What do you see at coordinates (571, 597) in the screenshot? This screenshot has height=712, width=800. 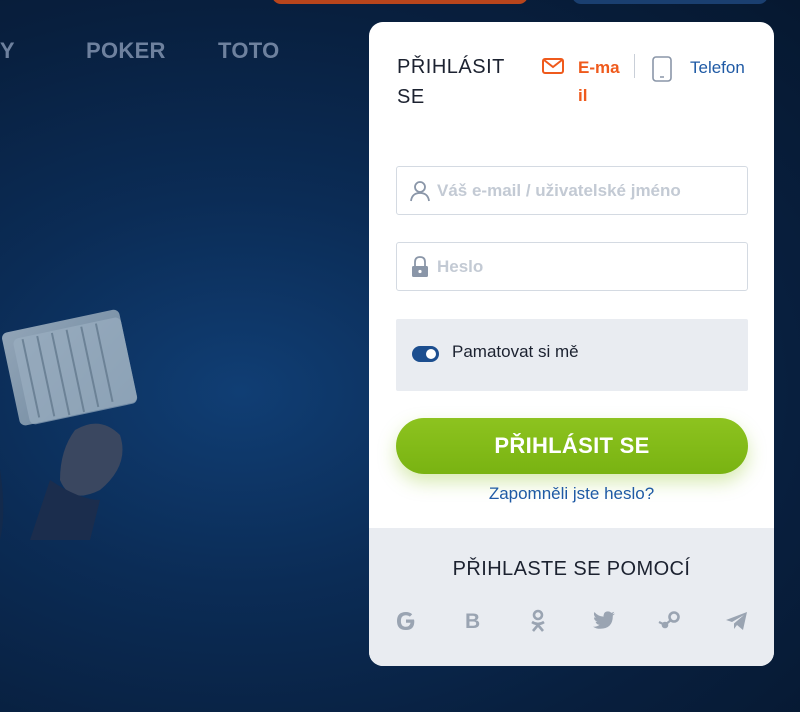 I see `social-login-section: PŘIHLASTE SE POMOCÍ B` at bounding box center [571, 597].